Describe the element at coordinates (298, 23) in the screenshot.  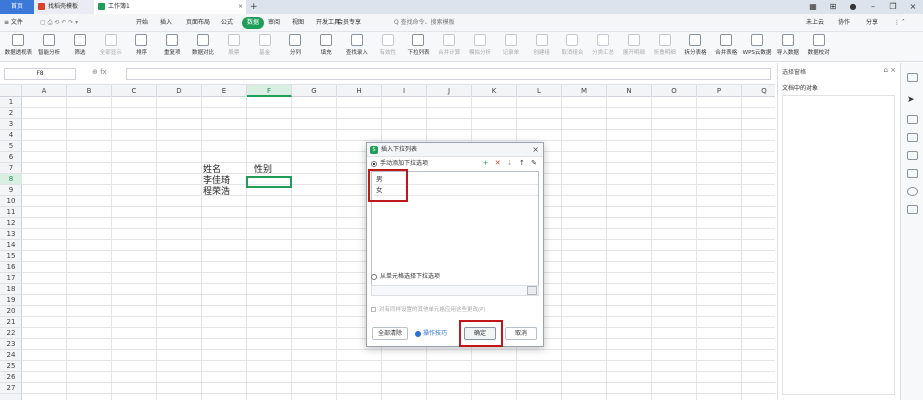
I see `menu-item: 视图` at that location.